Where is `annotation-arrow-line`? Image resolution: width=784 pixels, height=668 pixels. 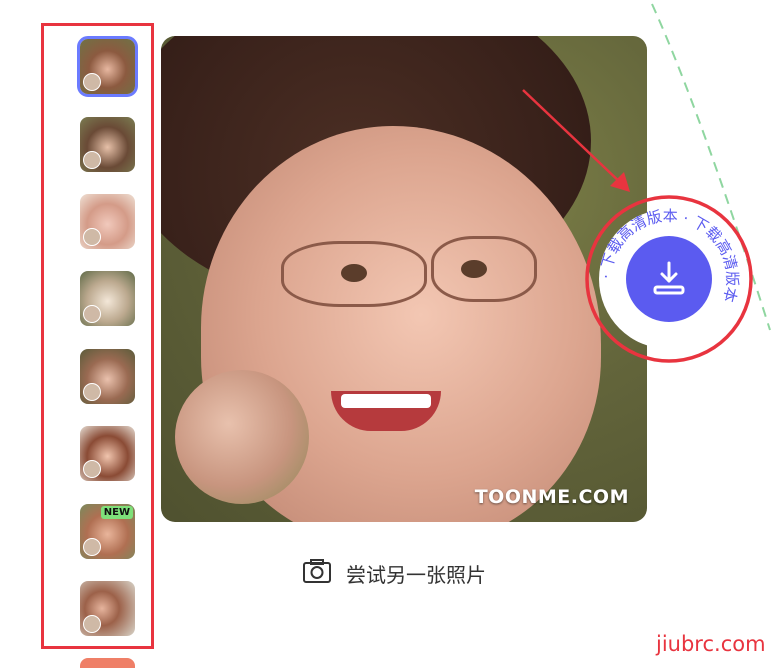 annotation-arrow-line is located at coordinates (573, 138).